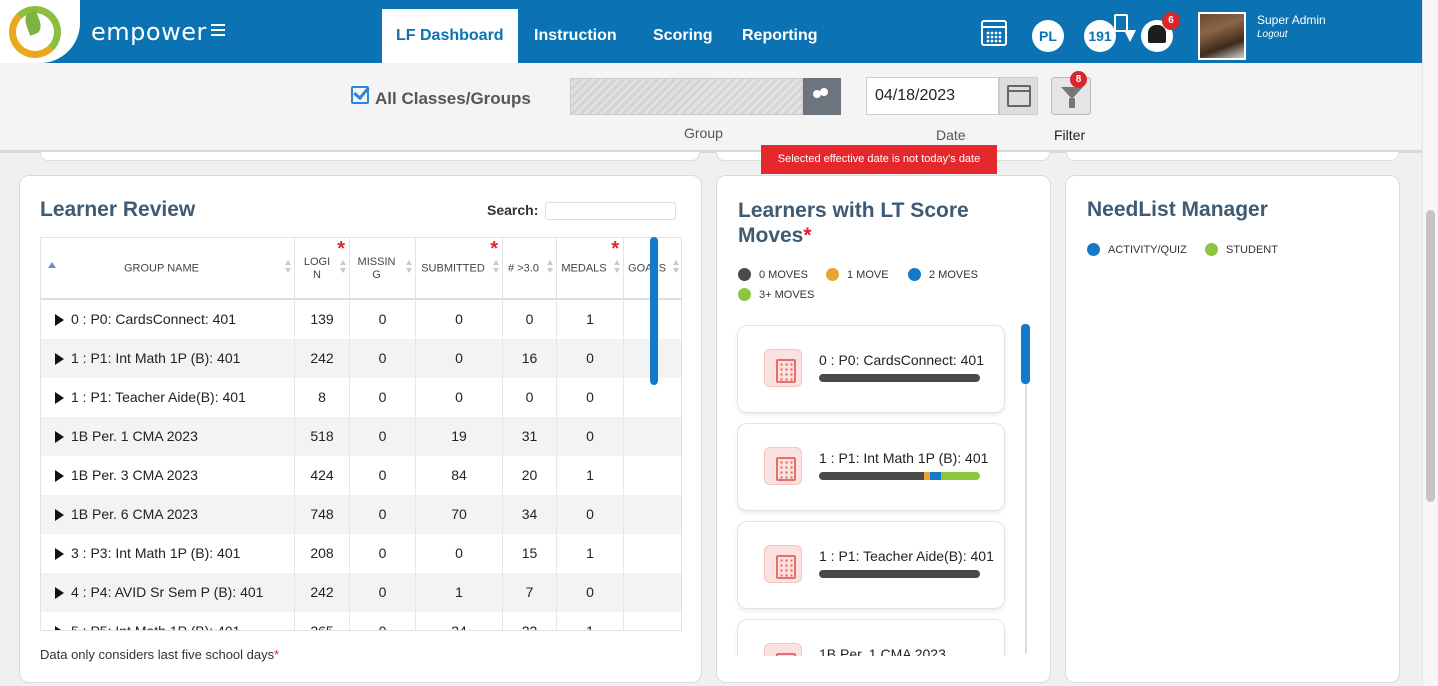  I want to click on lt-scrollbar, so click(1025, 354).